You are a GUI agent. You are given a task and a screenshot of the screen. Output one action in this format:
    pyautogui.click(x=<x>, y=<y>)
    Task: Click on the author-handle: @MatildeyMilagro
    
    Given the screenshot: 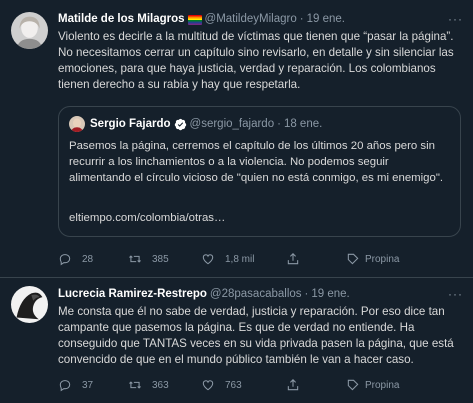 What is the action you would take?
    pyautogui.click(x=251, y=19)
    